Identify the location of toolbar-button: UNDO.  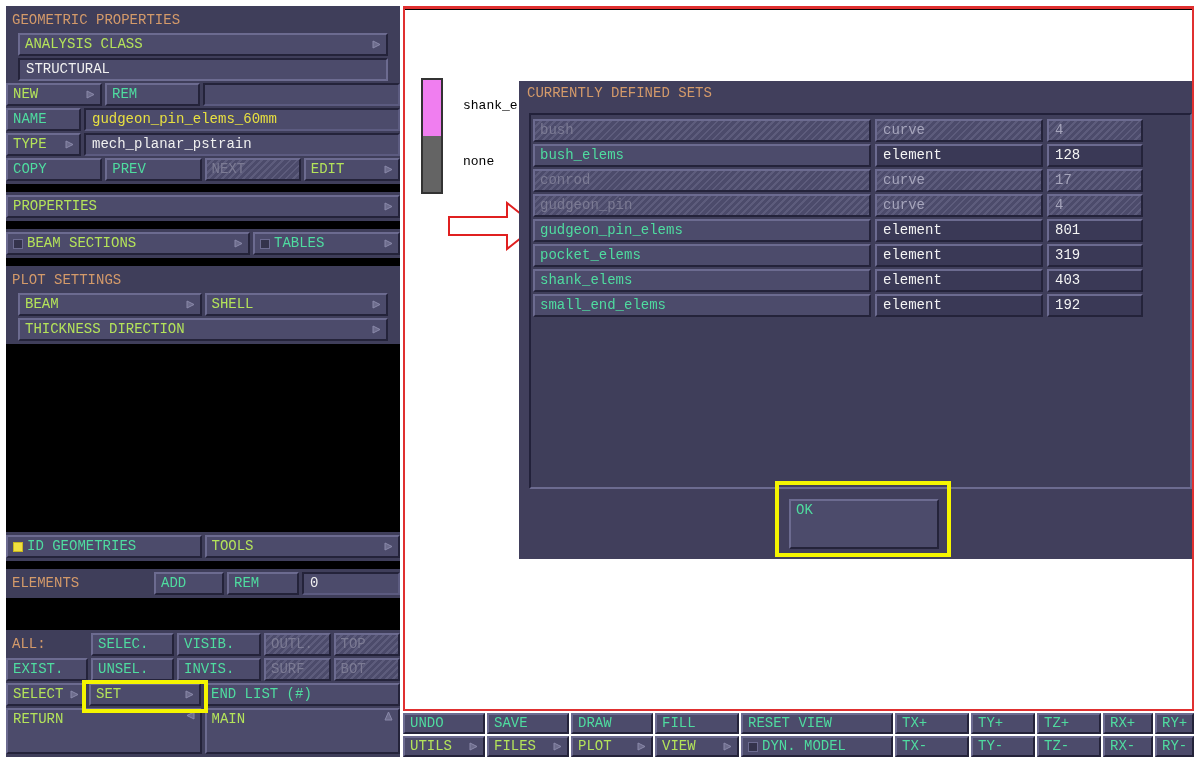
(444, 723).